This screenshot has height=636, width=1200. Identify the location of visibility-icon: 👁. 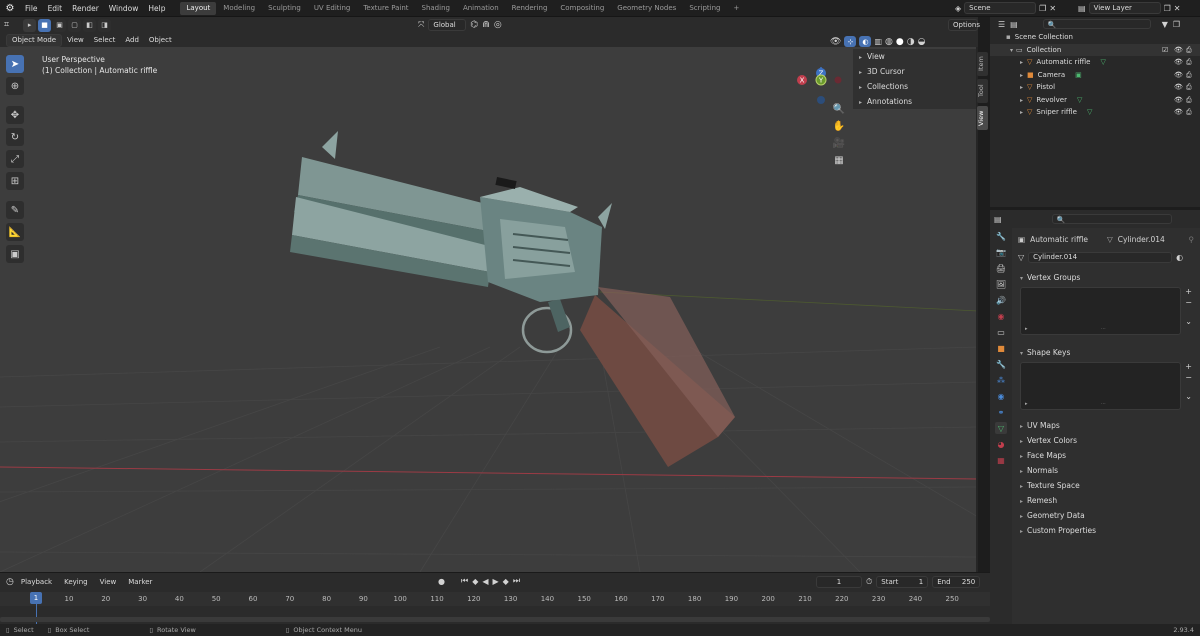
(835, 42).